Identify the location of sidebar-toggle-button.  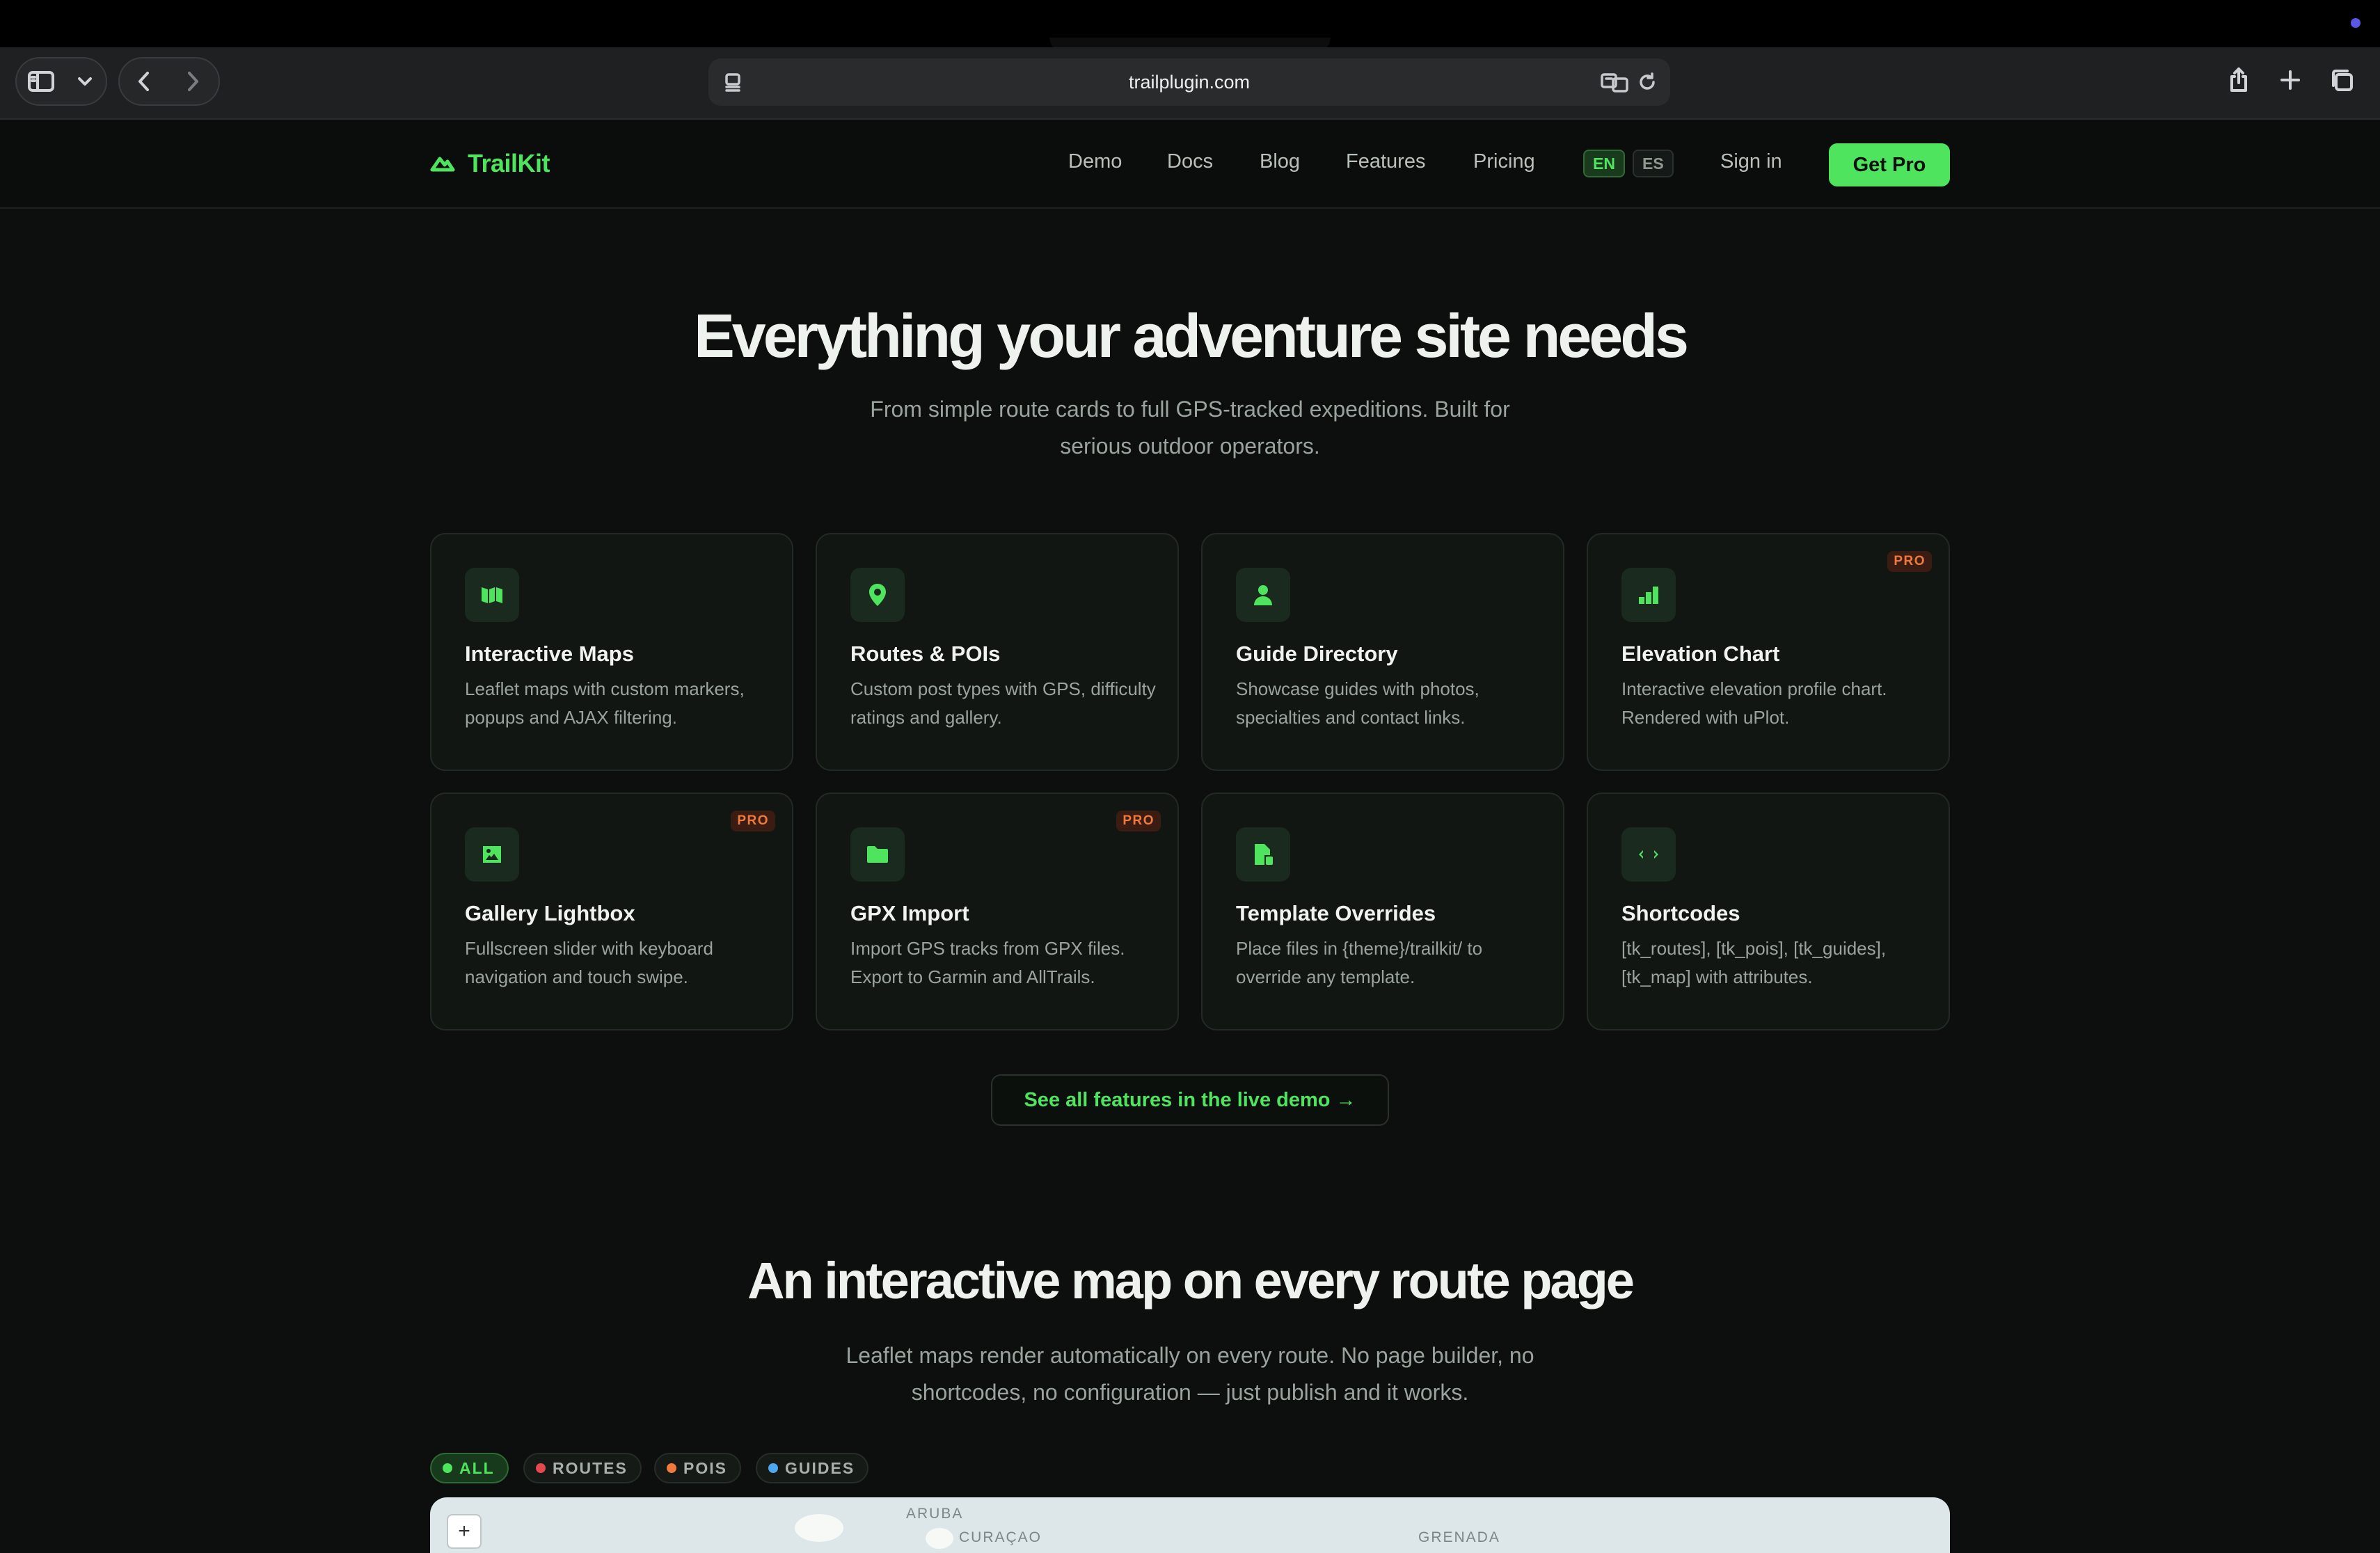
(41, 81).